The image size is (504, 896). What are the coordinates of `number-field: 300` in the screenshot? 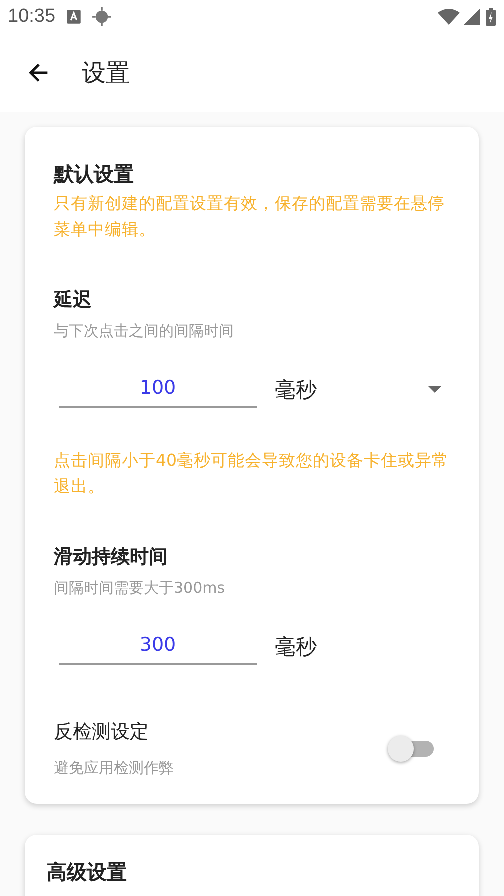 It's located at (158, 646).